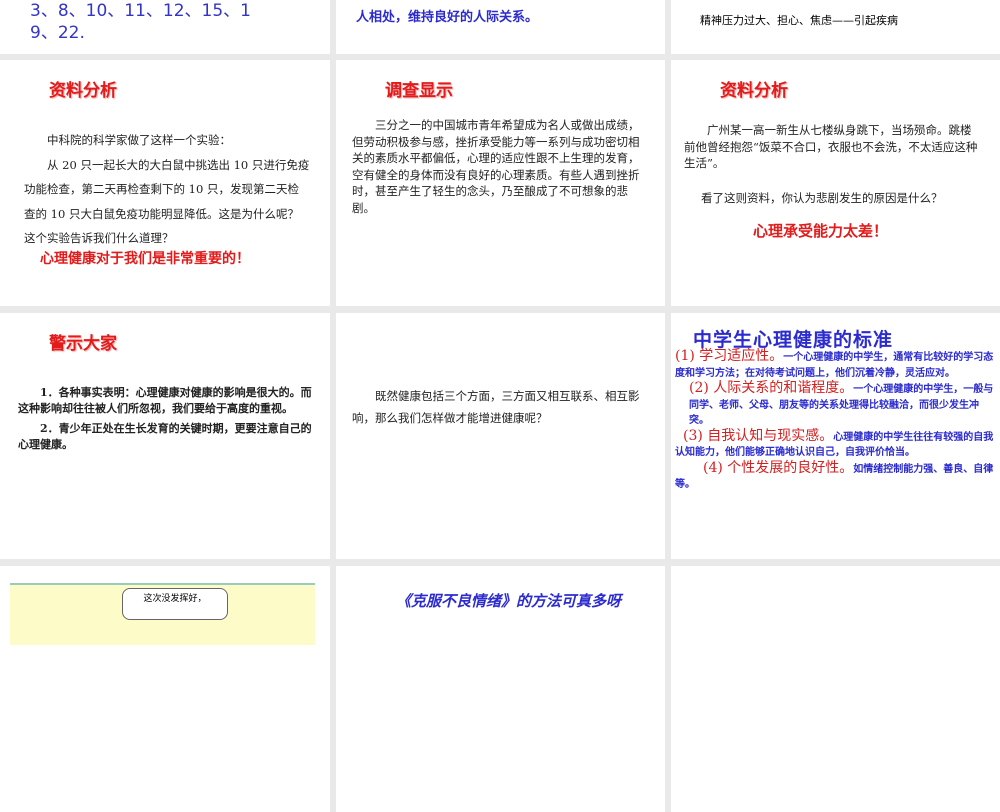 This screenshot has width=1000, height=812. Describe the element at coordinates (165, 689) in the screenshot. I see `slide-thumbnail: 这次没发挥好，` at that location.